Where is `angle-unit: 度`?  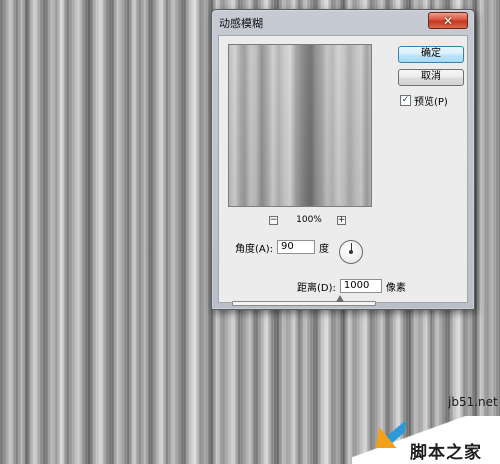 angle-unit: 度 is located at coordinates (324, 249).